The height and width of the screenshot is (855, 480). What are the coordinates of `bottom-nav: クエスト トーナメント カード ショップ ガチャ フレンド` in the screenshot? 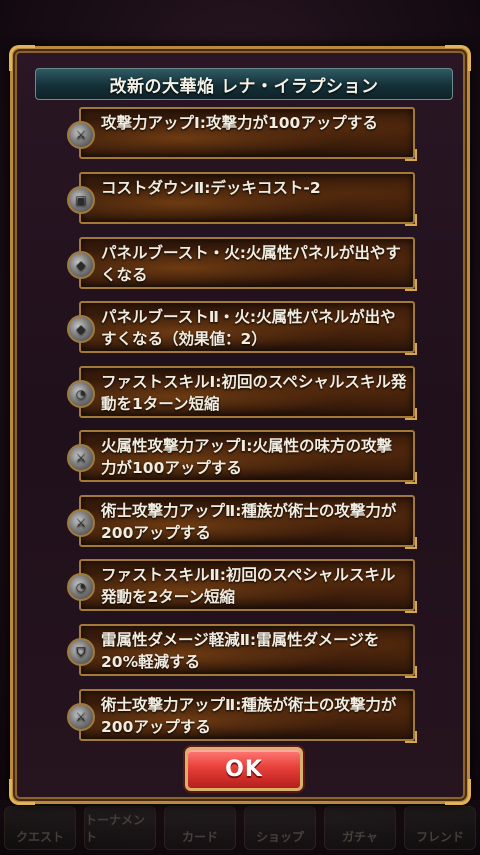 It's located at (240, 827).